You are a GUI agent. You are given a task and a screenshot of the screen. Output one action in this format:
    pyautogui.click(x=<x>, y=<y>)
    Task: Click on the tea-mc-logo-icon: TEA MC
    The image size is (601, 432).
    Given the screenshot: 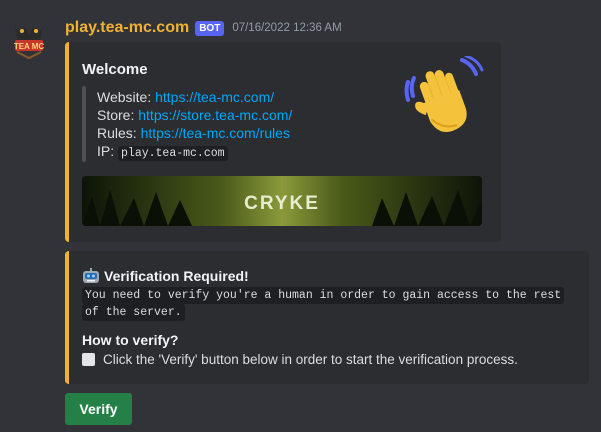 What is the action you would take?
    pyautogui.click(x=29, y=41)
    